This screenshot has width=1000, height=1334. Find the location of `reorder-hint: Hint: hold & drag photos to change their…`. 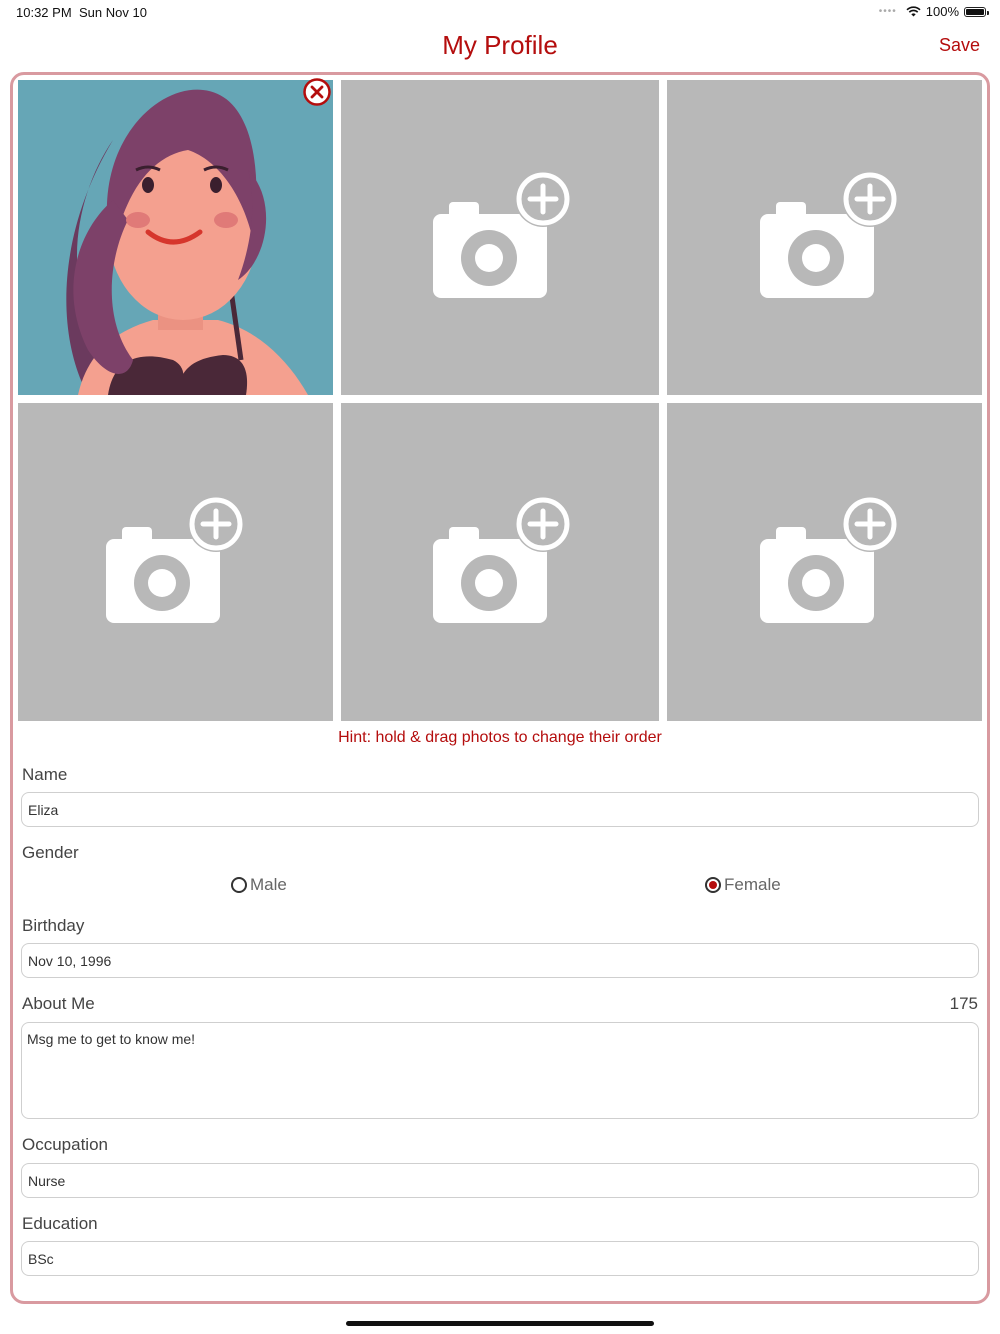

reorder-hint: Hint: hold & drag photos to change their… is located at coordinates (500, 737).